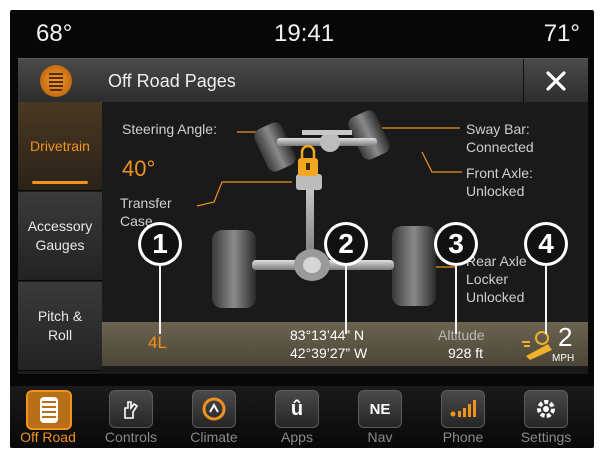  Describe the element at coordinates (561, 33) in the screenshot. I see `outside-temp-right: 71°` at that location.